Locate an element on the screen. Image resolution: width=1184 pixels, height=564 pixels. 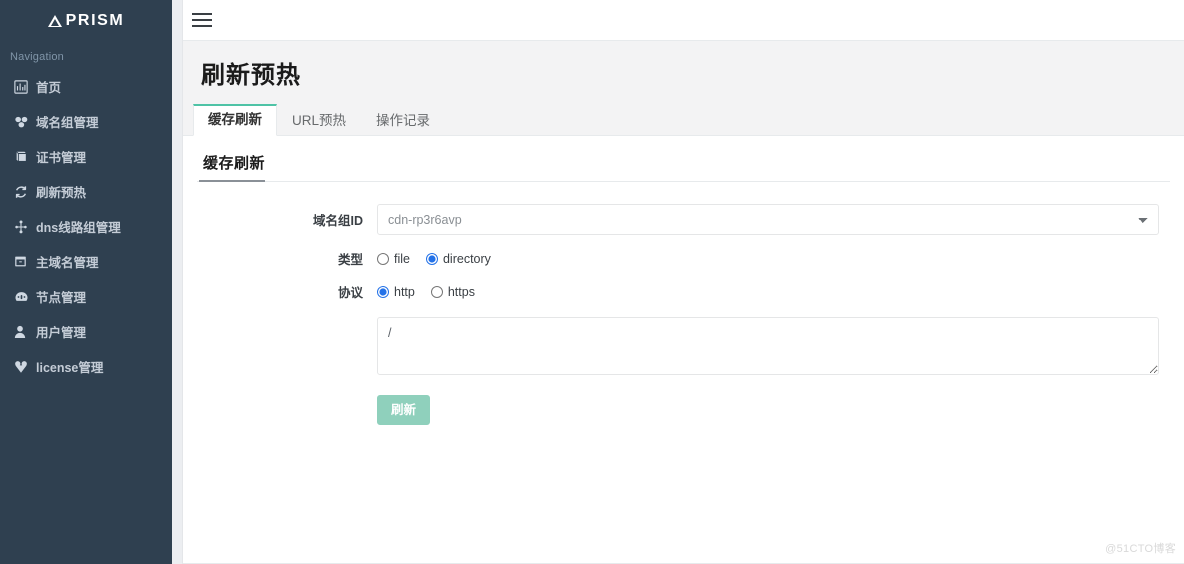
sitemap-icon is located at coordinates (25, 226).